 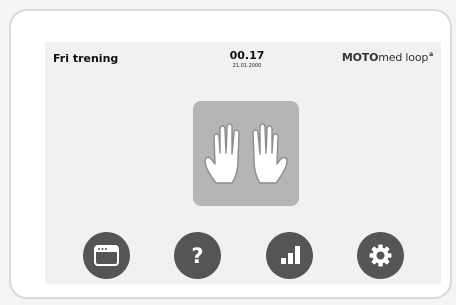 I want to click on bar-chart-icon, so click(x=290, y=255).